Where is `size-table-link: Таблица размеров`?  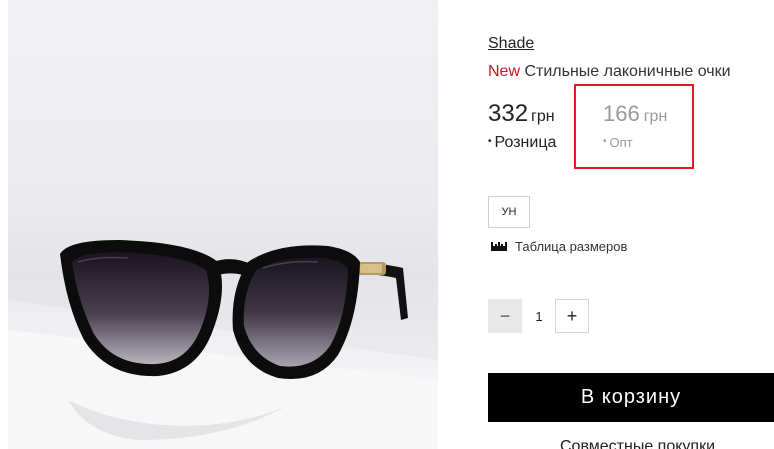
size-table-link: Таблица размеров is located at coordinates (559, 246).